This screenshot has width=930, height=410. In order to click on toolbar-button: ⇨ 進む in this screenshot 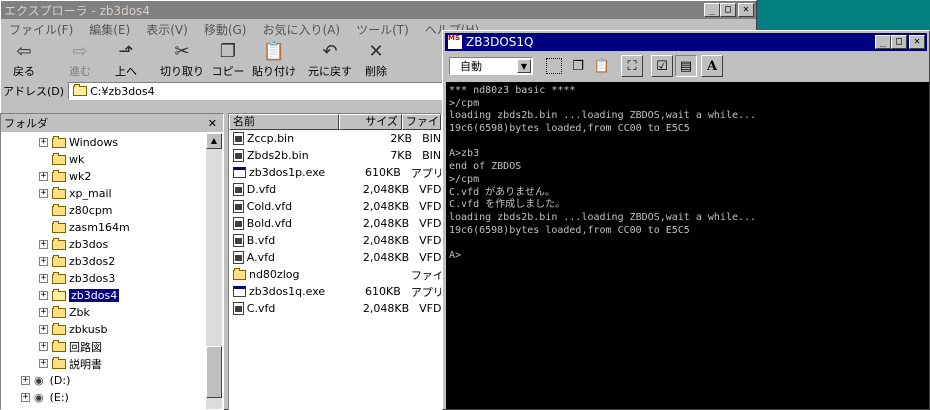, I will do `click(80, 60)`.